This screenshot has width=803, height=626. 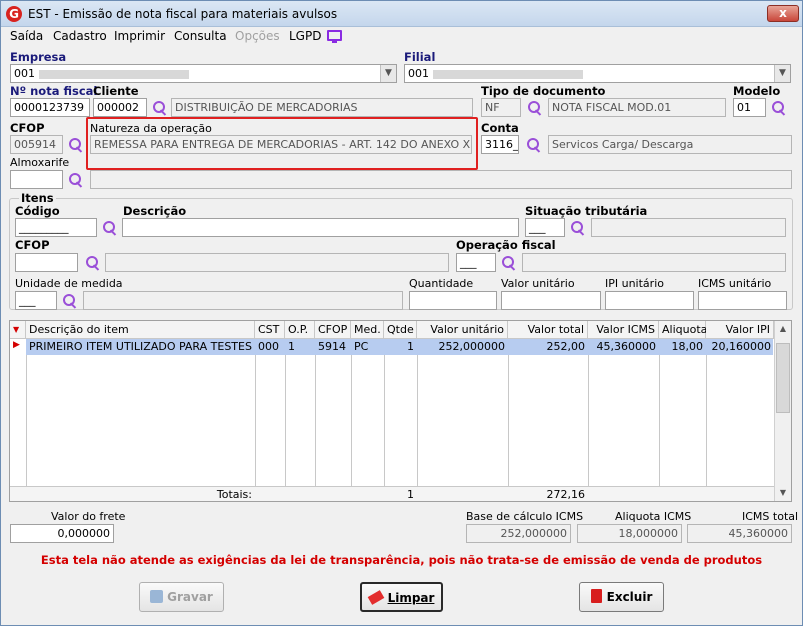 What do you see at coordinates (548, 347) in the screenshot?
I see `cell-valor-total: 252,00` at bounding box center [548, 347].